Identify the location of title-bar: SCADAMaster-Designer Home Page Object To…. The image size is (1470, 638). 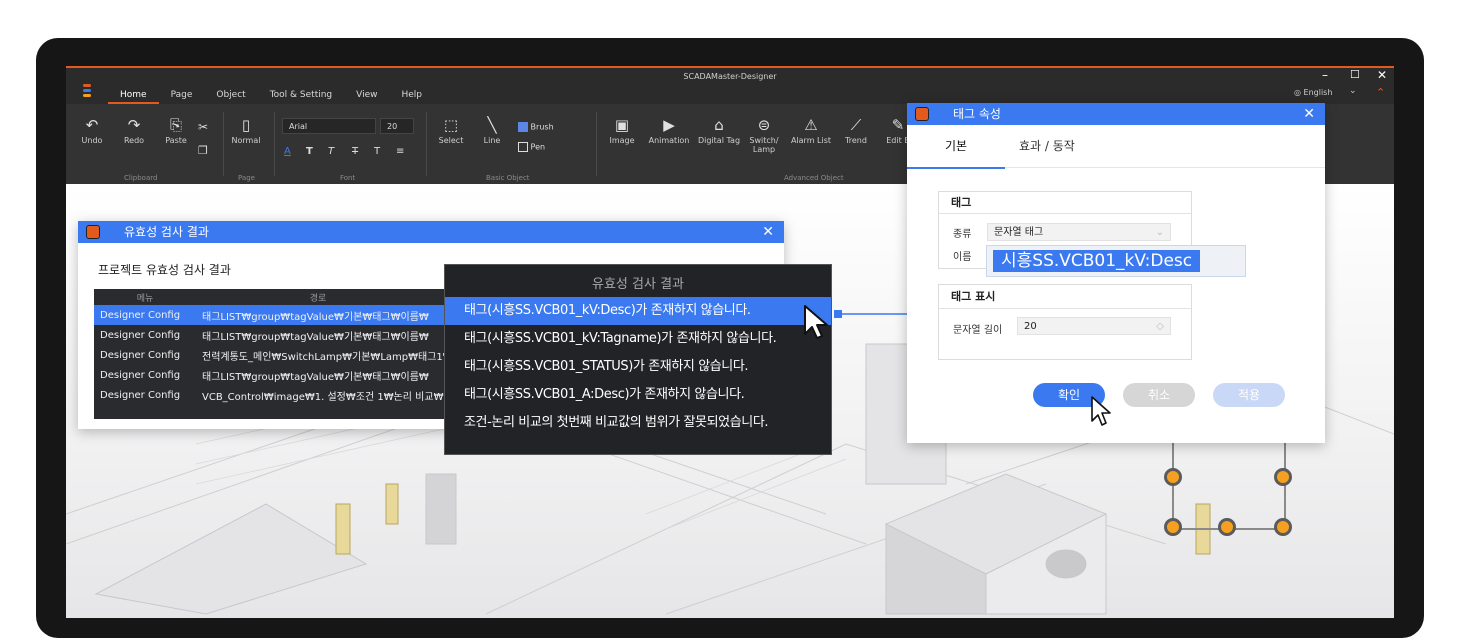
(730, 85).